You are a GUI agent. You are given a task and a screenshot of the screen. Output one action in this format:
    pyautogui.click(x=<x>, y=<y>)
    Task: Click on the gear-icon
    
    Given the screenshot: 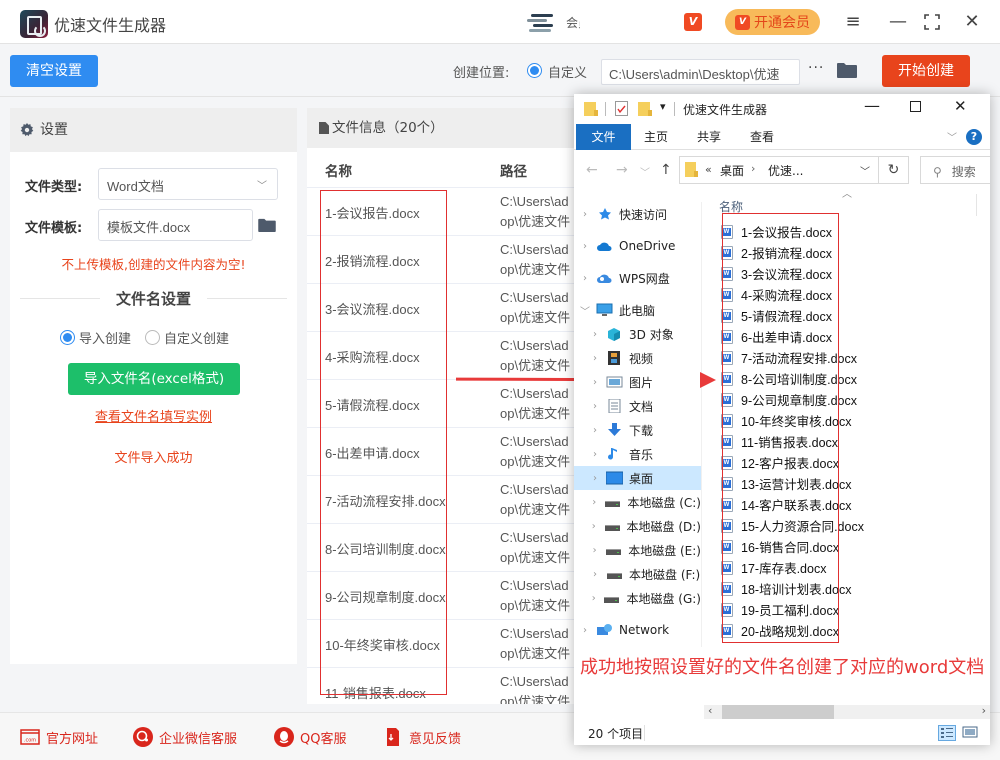 What is the action you would take?
    pyautogui.click(x=27, y=130)
    